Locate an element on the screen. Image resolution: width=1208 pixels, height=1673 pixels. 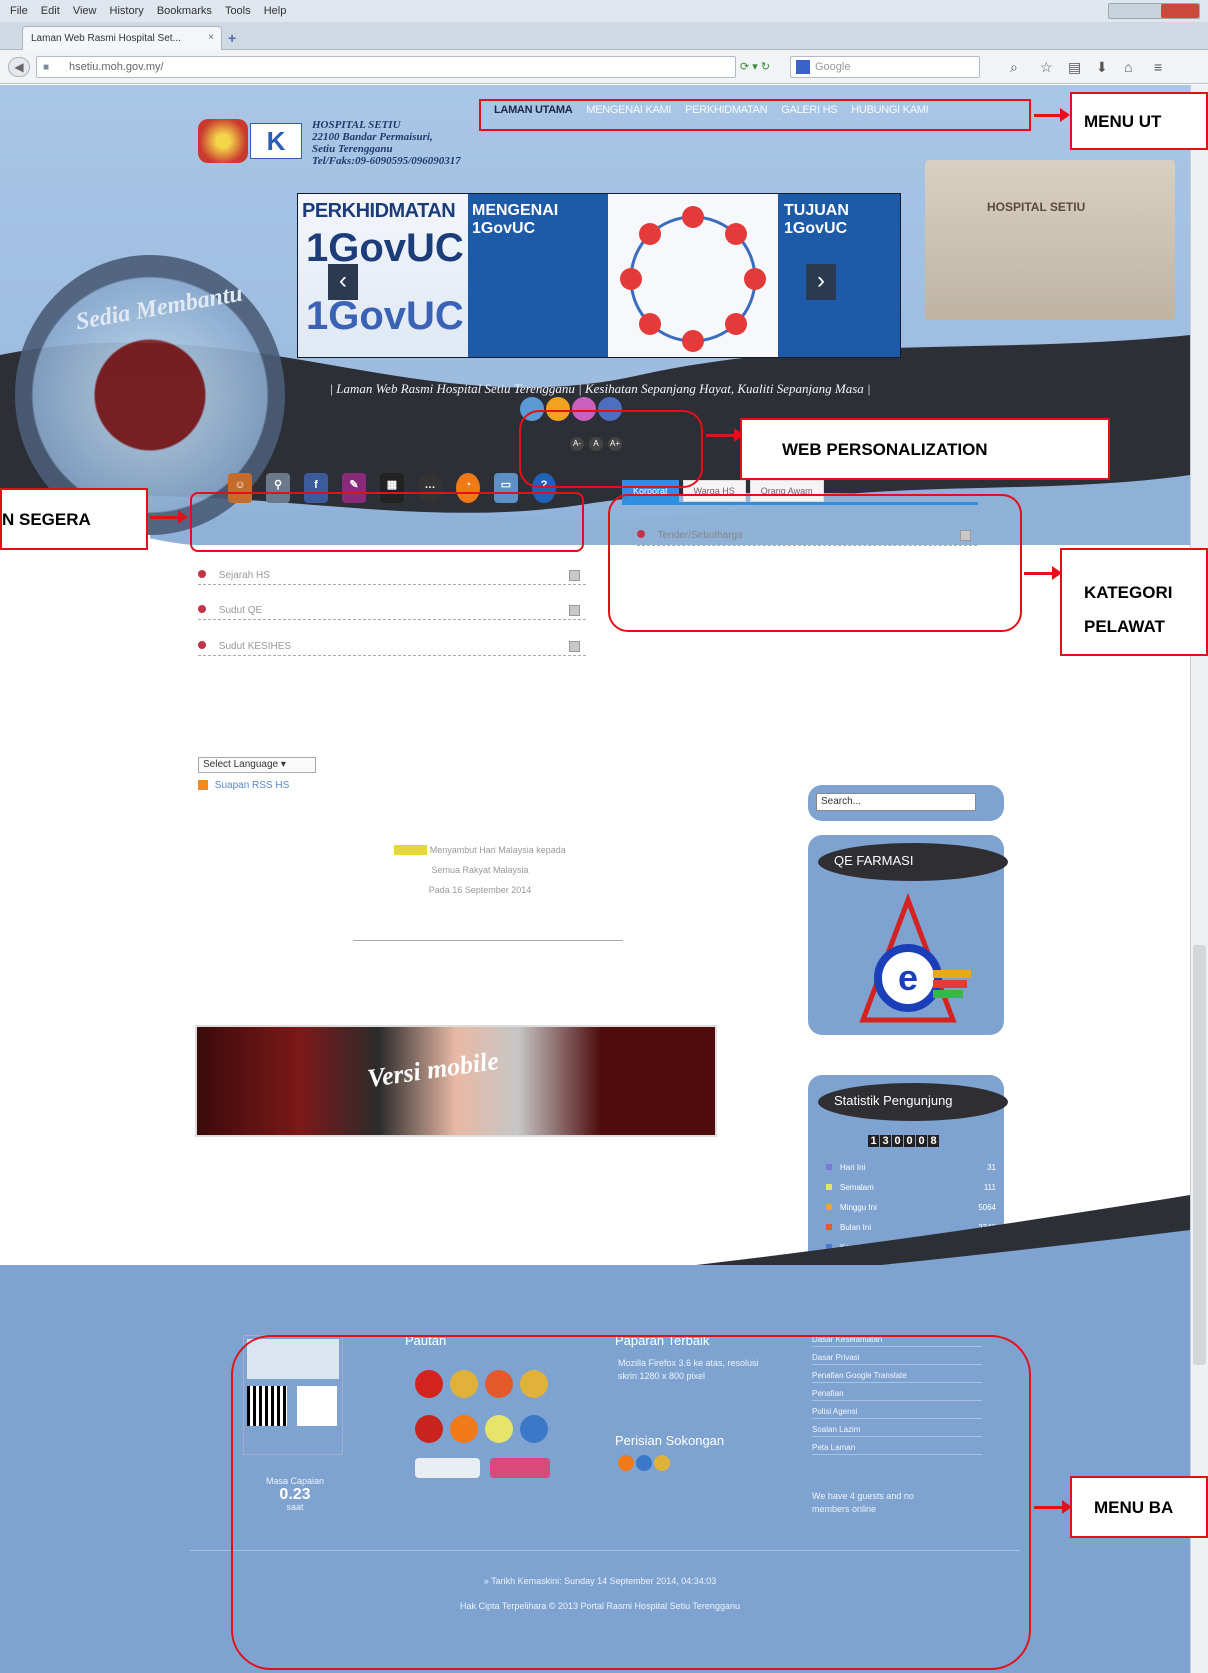
browser-tab: Laman Web Rasmi Hospital Set... × is located at coordinates (122, 38).